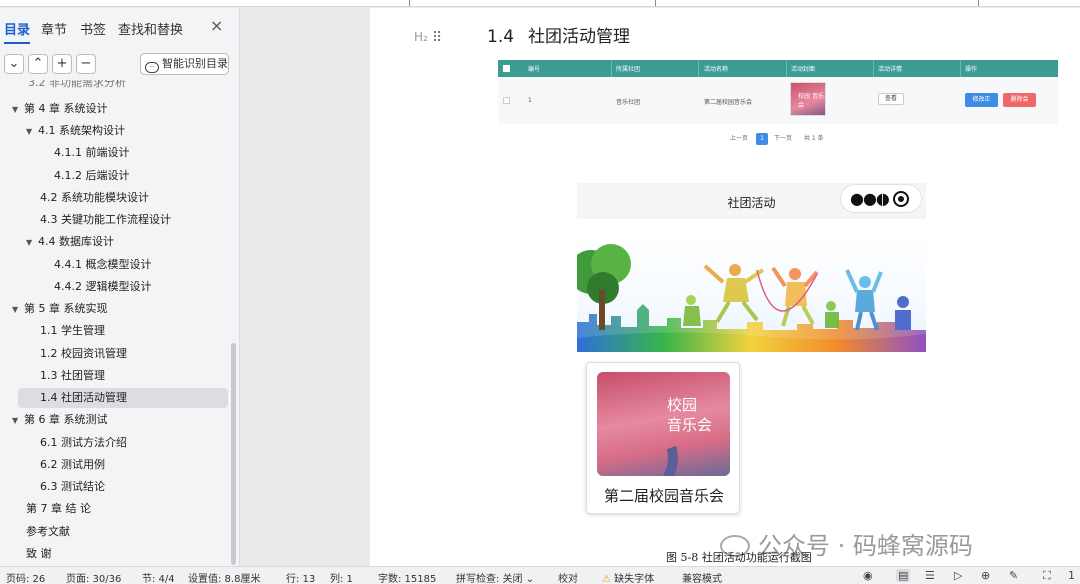 The image size is (1080, 584). Describe the element at coordinates (891, 99) in the screenshot. I see `view-button: 查看` at that location.